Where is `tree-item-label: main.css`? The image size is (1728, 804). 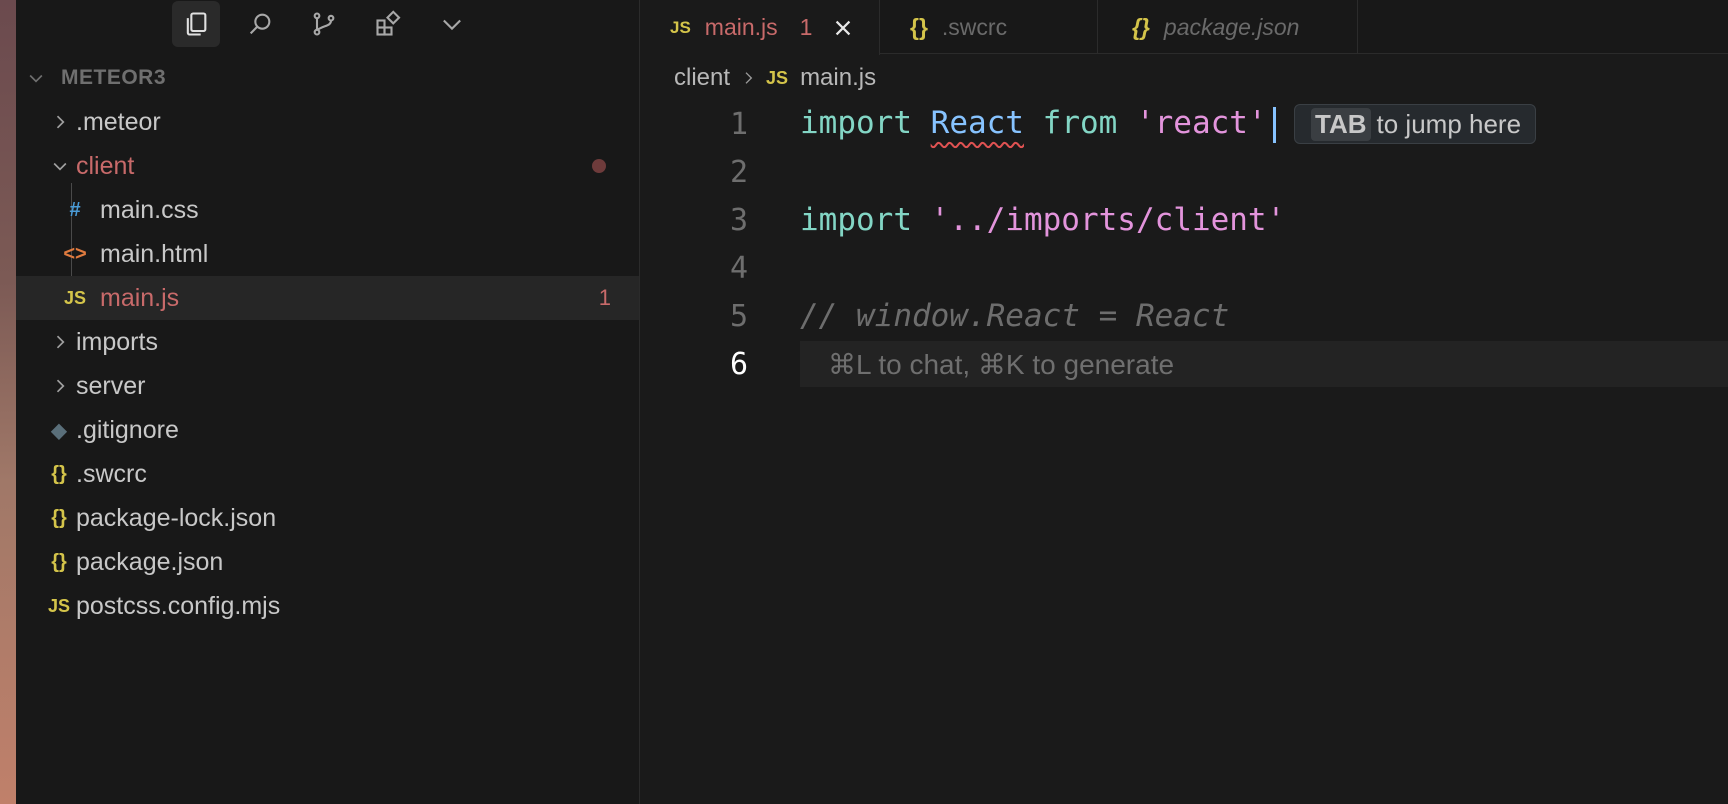
tree-item-label: main.css is located at coordinates (149, 209).